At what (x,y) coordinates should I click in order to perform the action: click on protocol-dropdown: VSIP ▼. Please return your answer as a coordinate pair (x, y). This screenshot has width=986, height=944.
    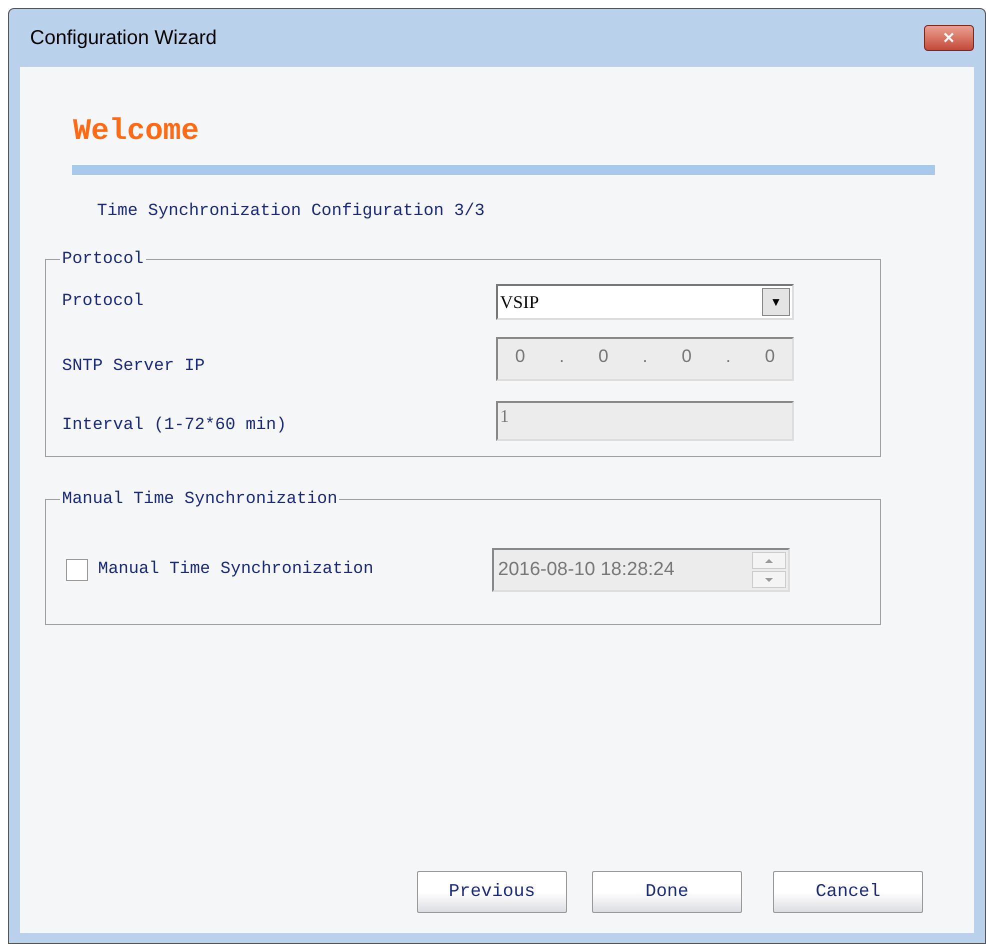
    Looking at the image, I should click on (645, 302).